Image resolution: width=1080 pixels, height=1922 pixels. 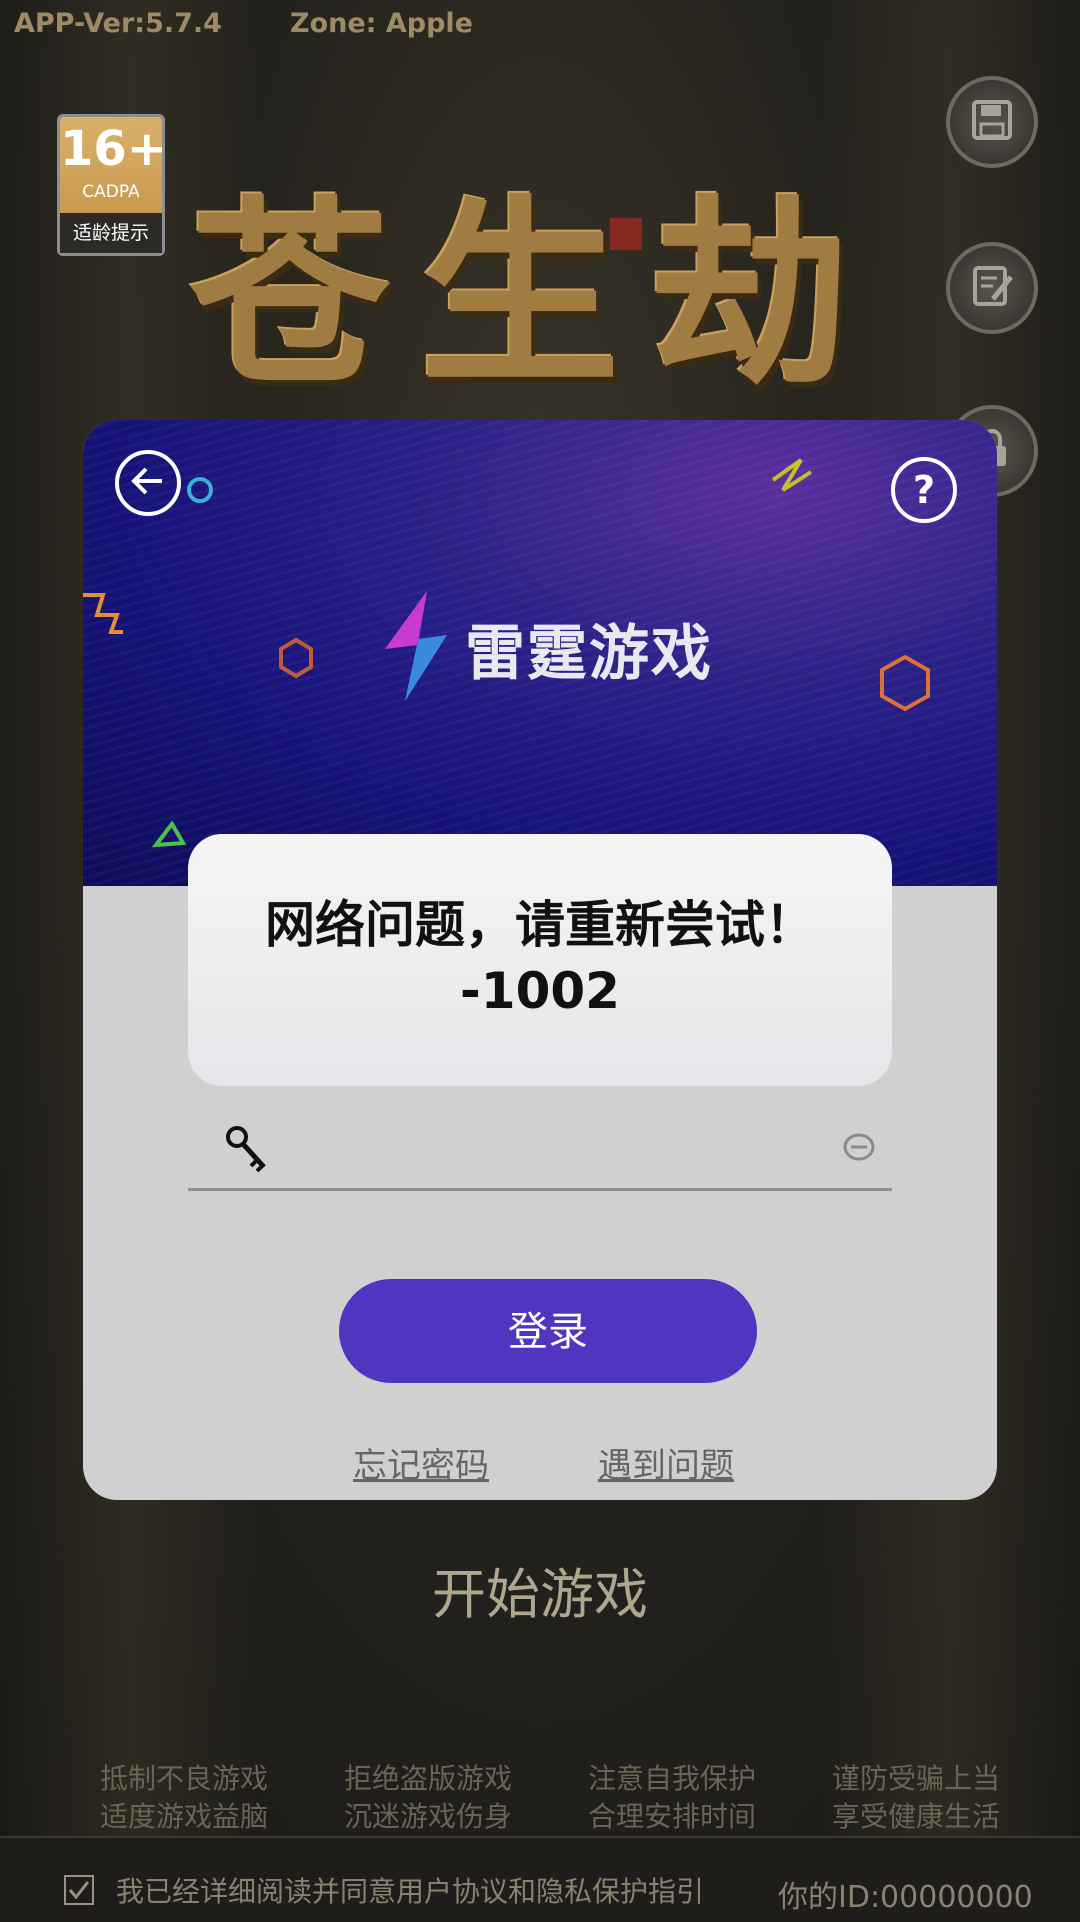 What do you see at coordinates (427, 1778) in the screenshot?
I see `health-notice-item: 拒绝盗版游戏` at bounding box center [427, 1778].